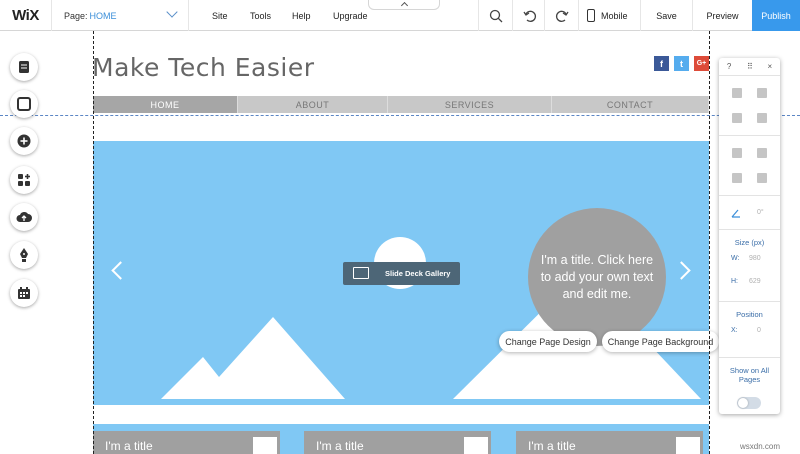 The width and height of the screenshot is (800, 454). Describe the element at coordinates (630, 104) in the screenshot. I see `nav-contact: CONTACT` at that location.